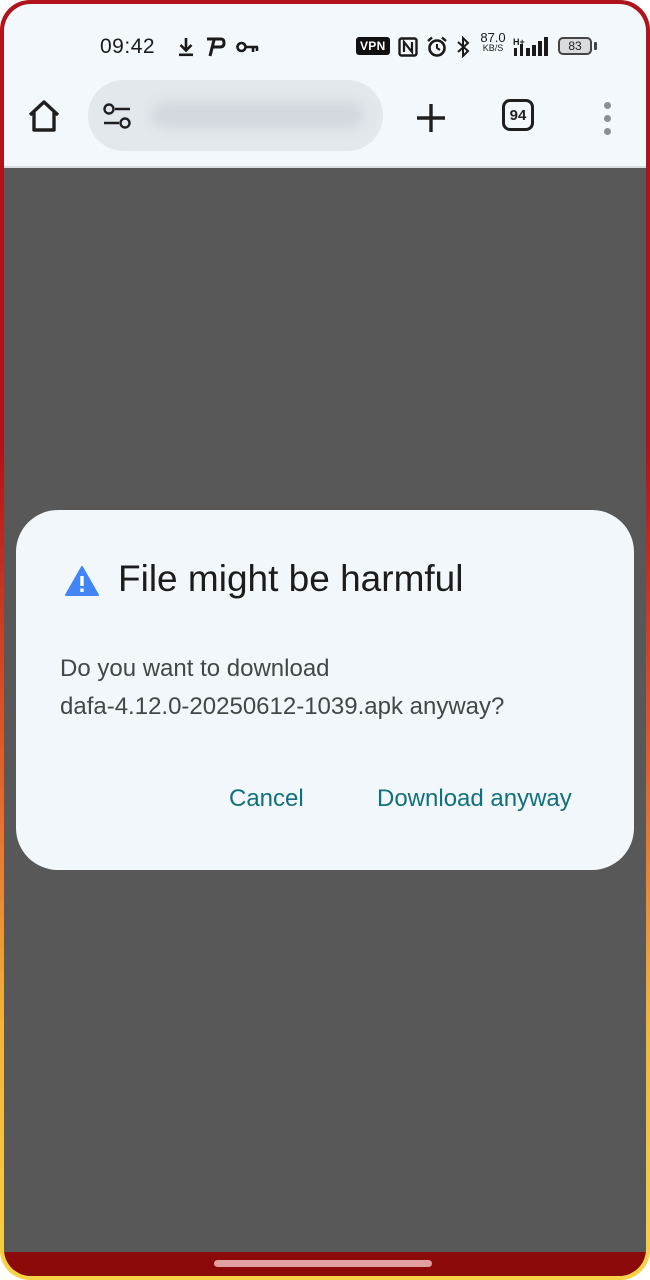 The height and width of the screenshot is (1280, 650). What do you see at coordinates (519, 42) in the screenshot?
I see `network-type: H+` at bounding box center [519, 42].